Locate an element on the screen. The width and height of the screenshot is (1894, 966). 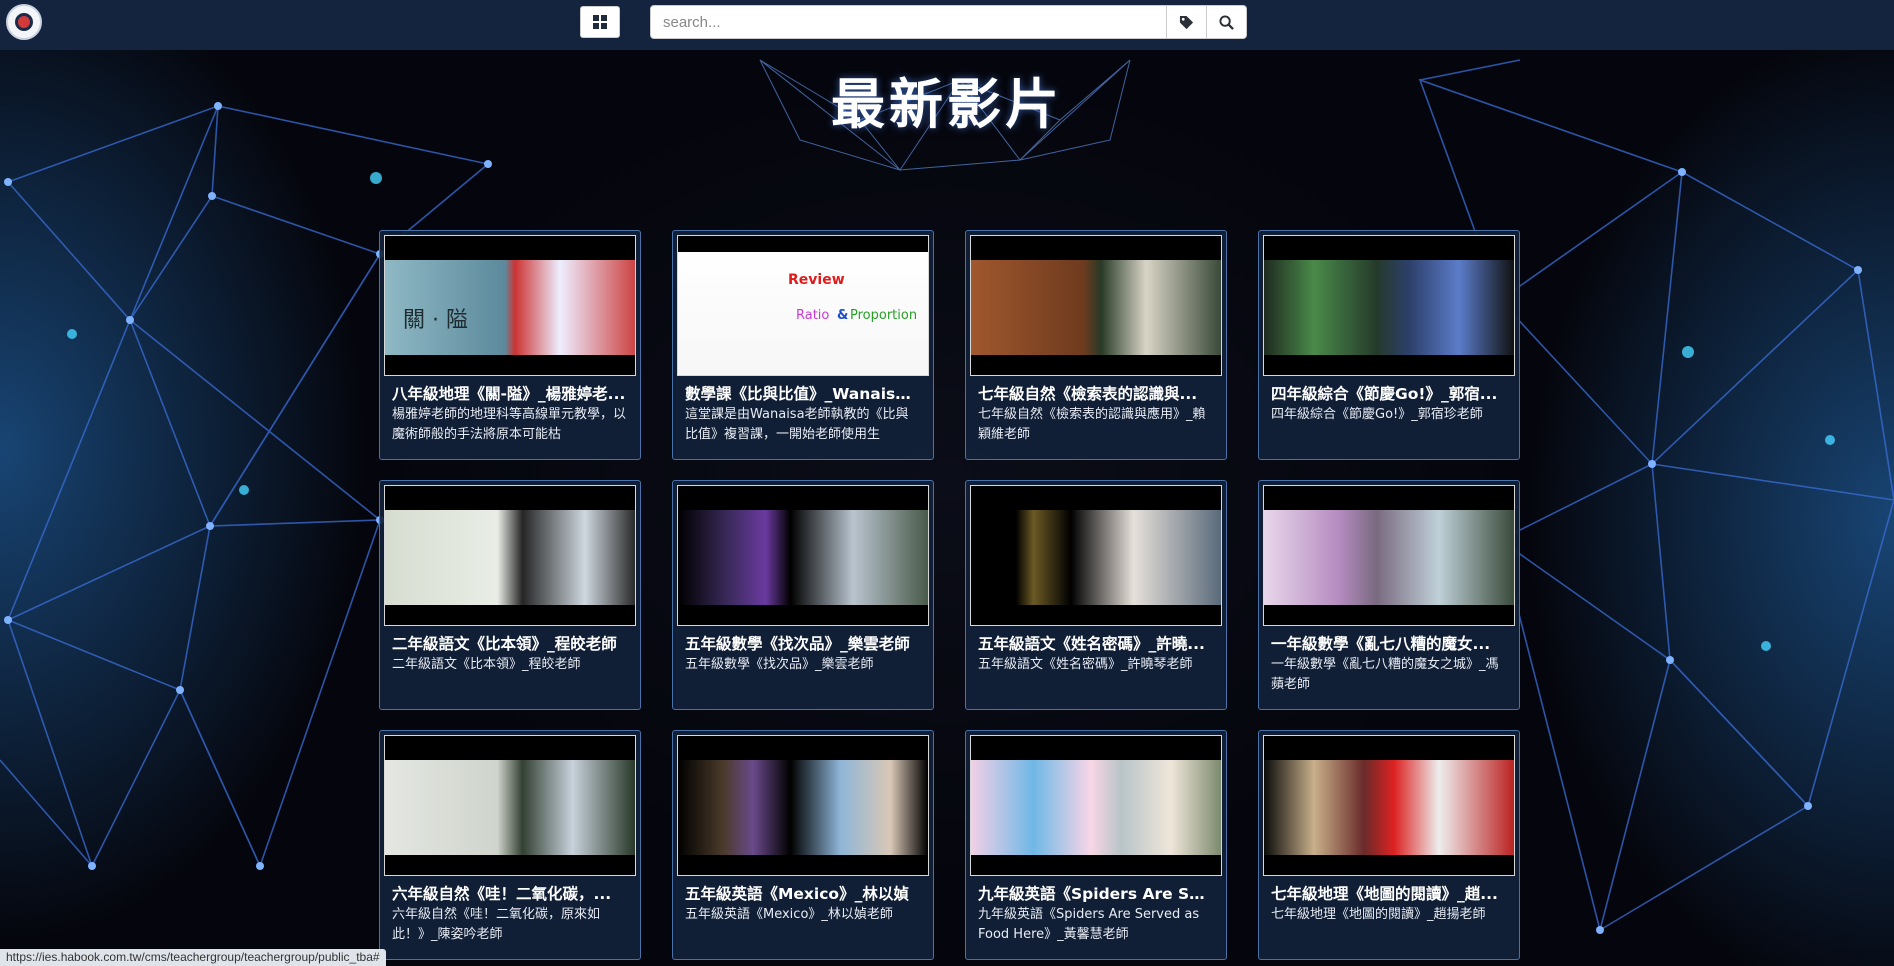
tag-filter-button is located at coordinates (1186, 22).